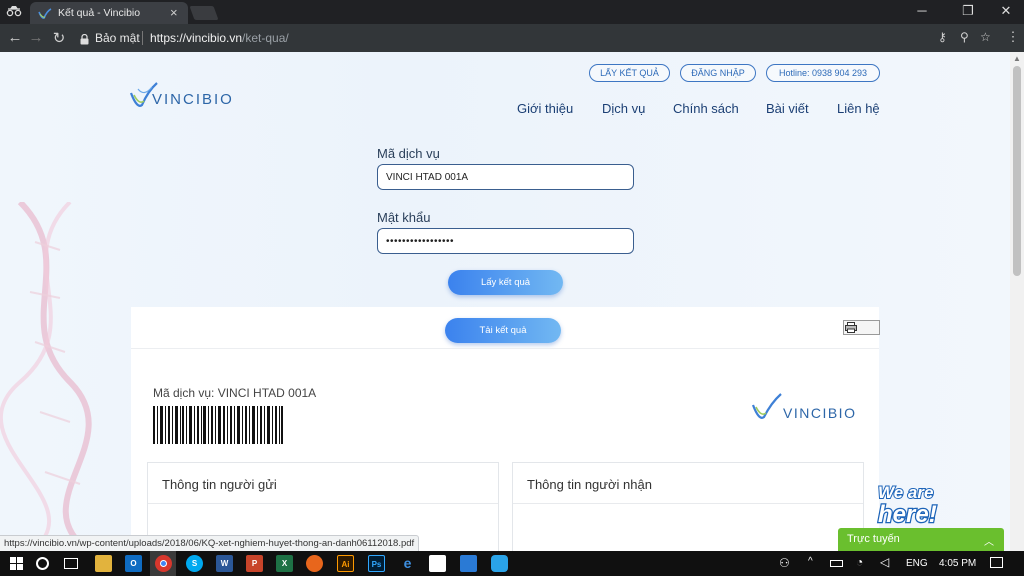  I want to click on service-code-label: Mã dịch vụ, so click(408, 153).